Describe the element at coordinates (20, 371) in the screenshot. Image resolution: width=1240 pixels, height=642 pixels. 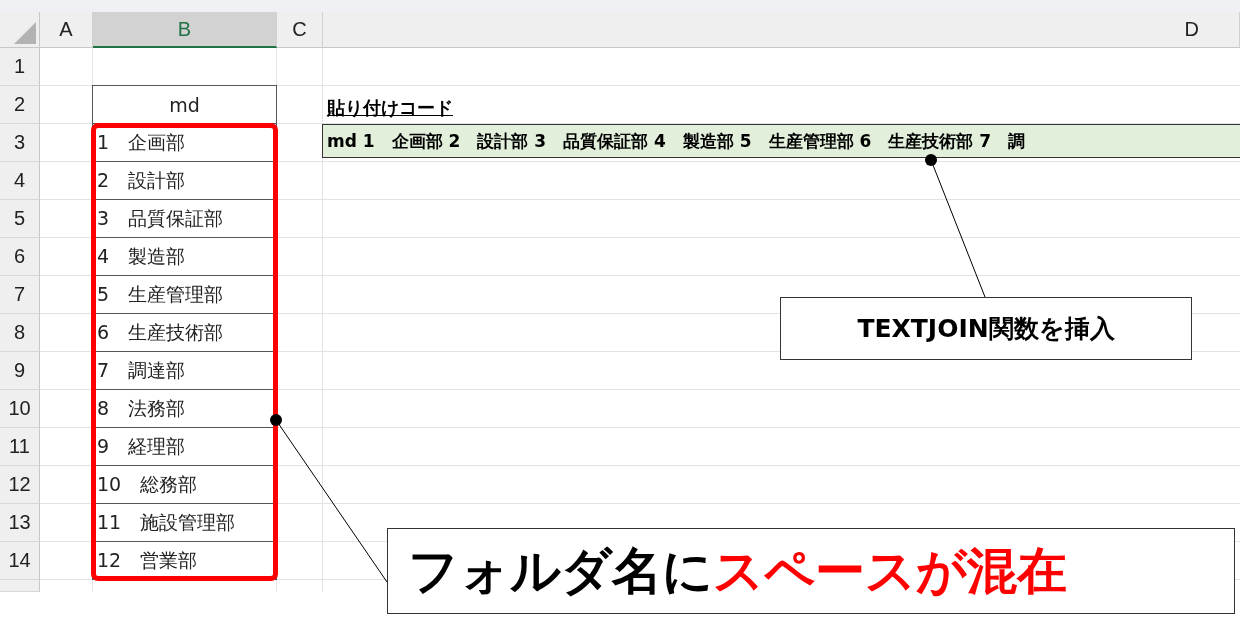
I see `row-header: 9` at that location.